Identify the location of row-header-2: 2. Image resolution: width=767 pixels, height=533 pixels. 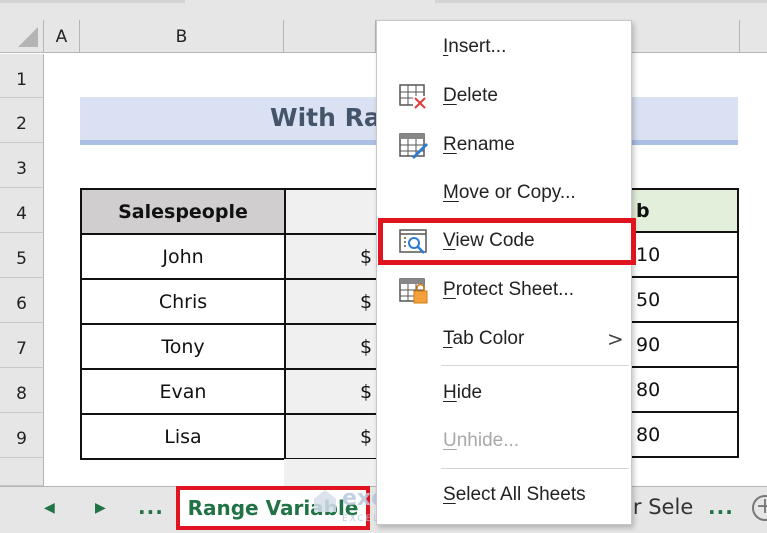
(22, 120).